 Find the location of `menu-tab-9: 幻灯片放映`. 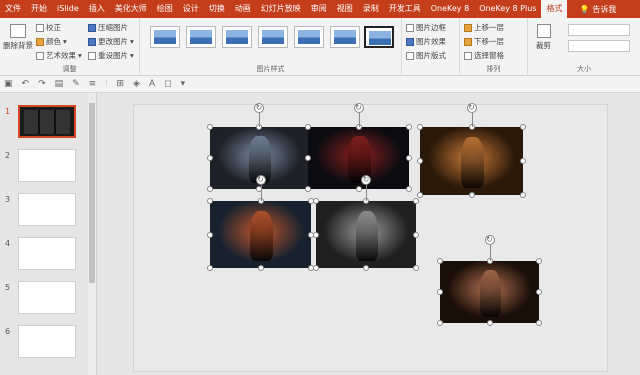

menu-tab-9: 幻灯片放映 is located at coordinates (281, 9).